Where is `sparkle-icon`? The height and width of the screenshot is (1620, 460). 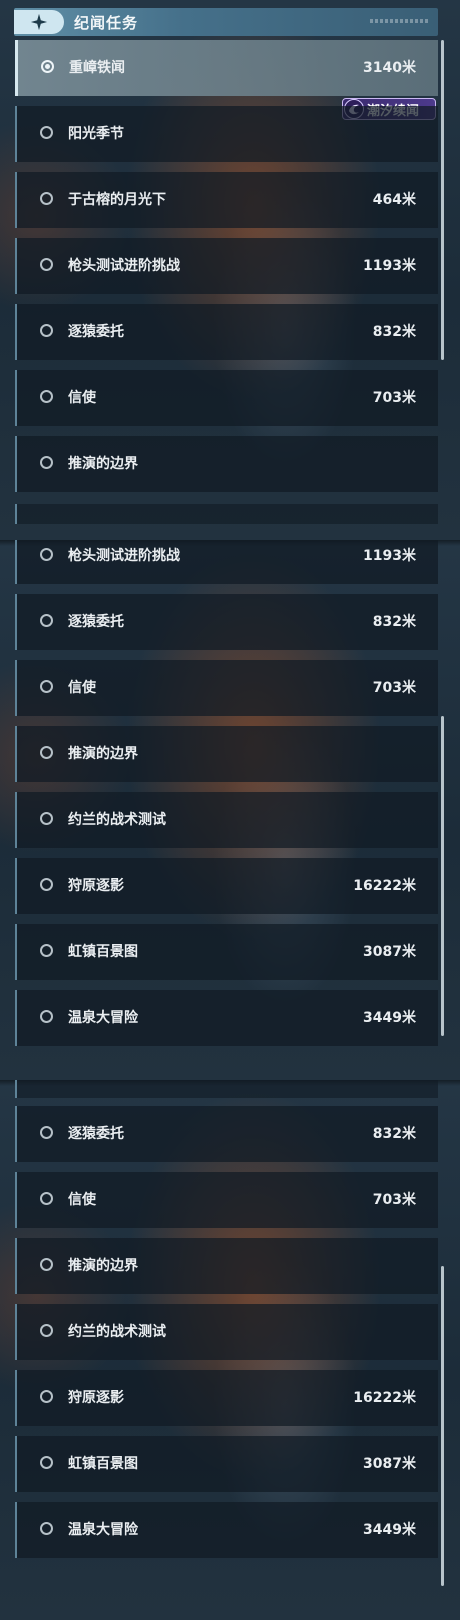
sparkle-icon is located at coordinates (39, 22).